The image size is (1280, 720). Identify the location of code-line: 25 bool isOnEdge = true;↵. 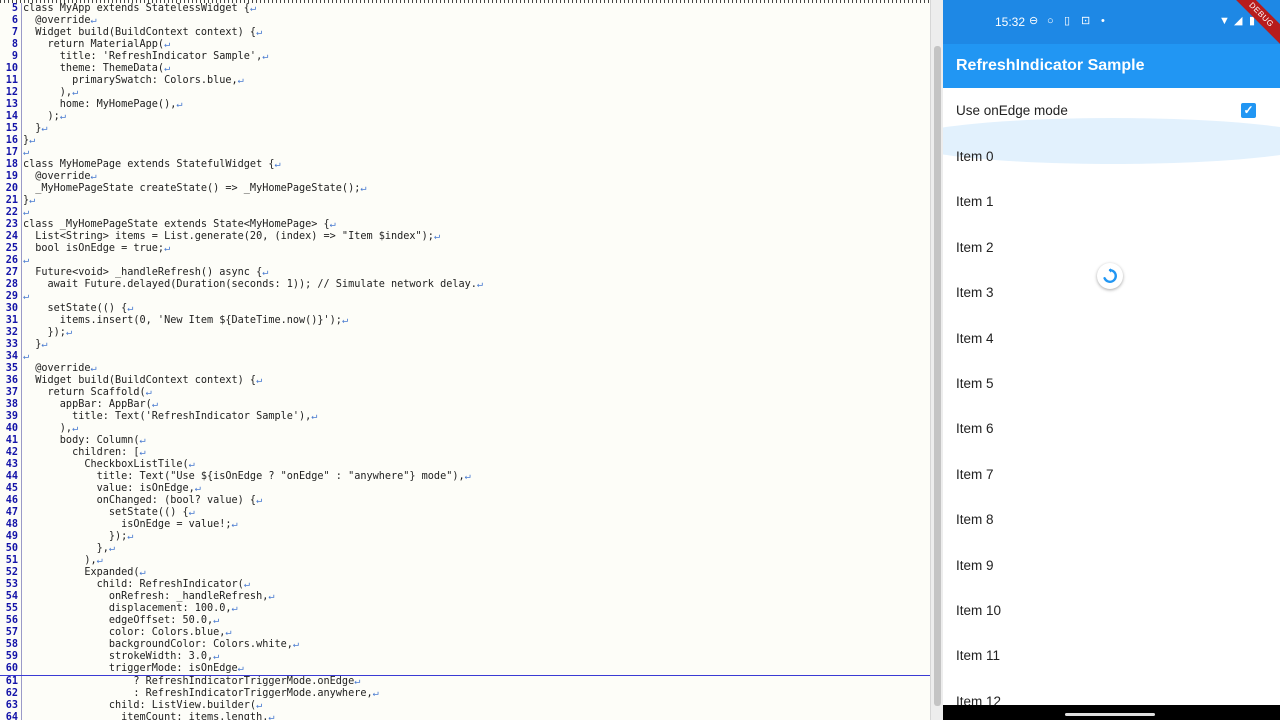
(465, 249).